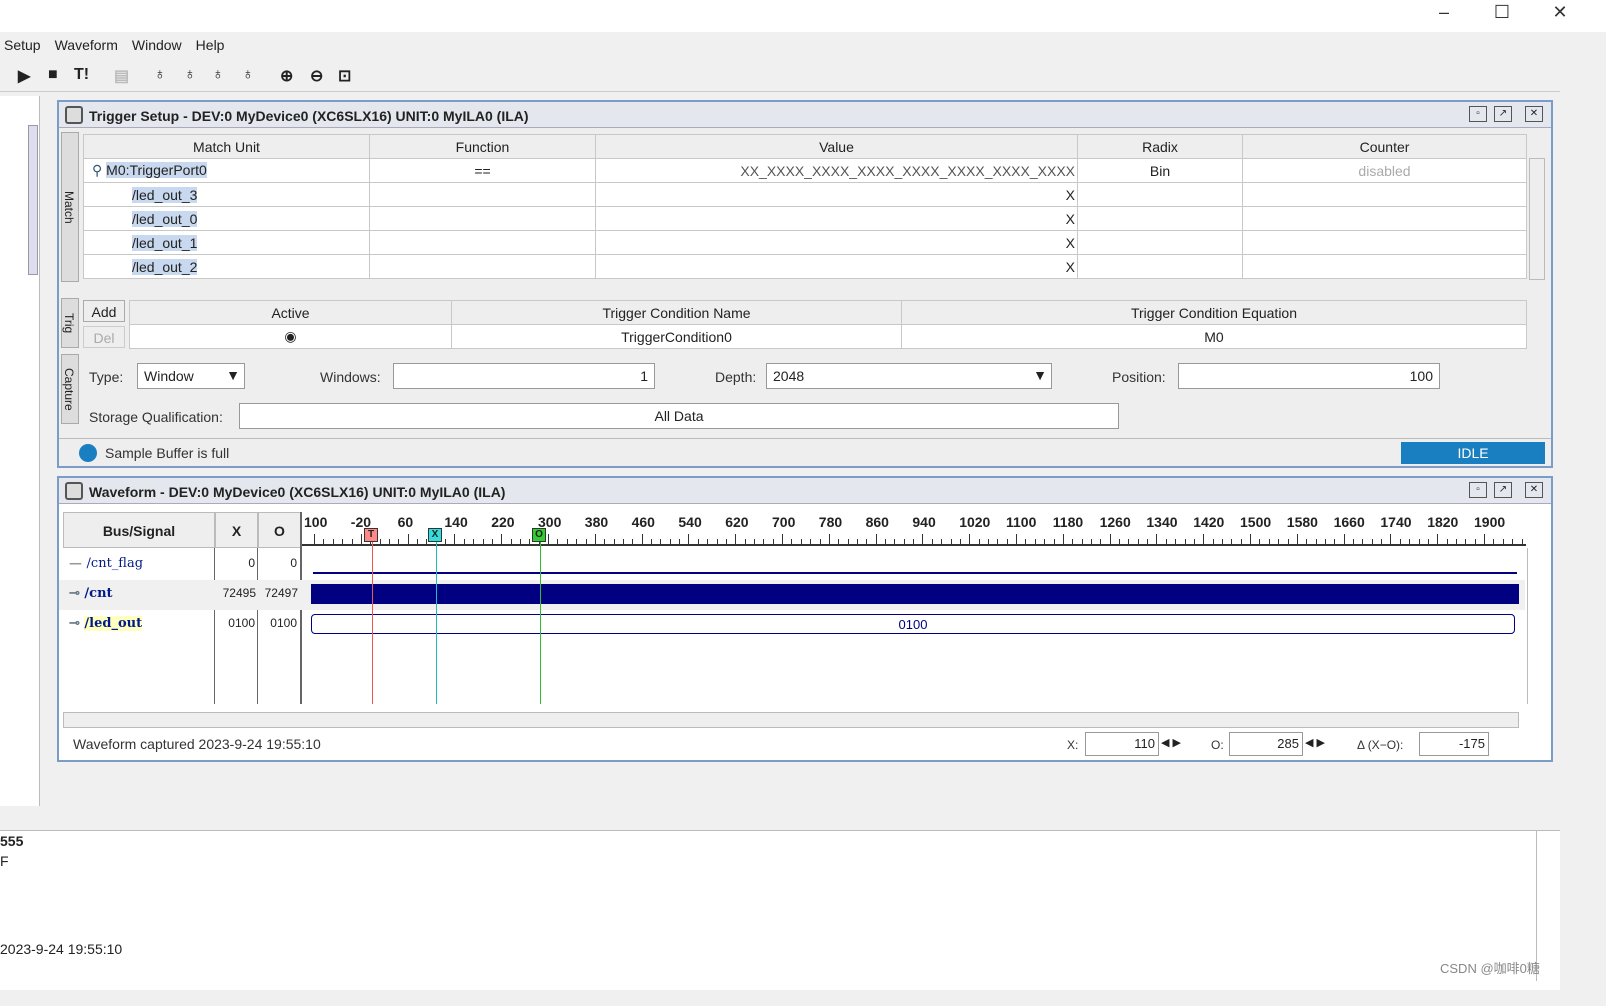  Describe the element at coordinates (539, 535) in the screenshot. I see `o-marker: O` at that location.